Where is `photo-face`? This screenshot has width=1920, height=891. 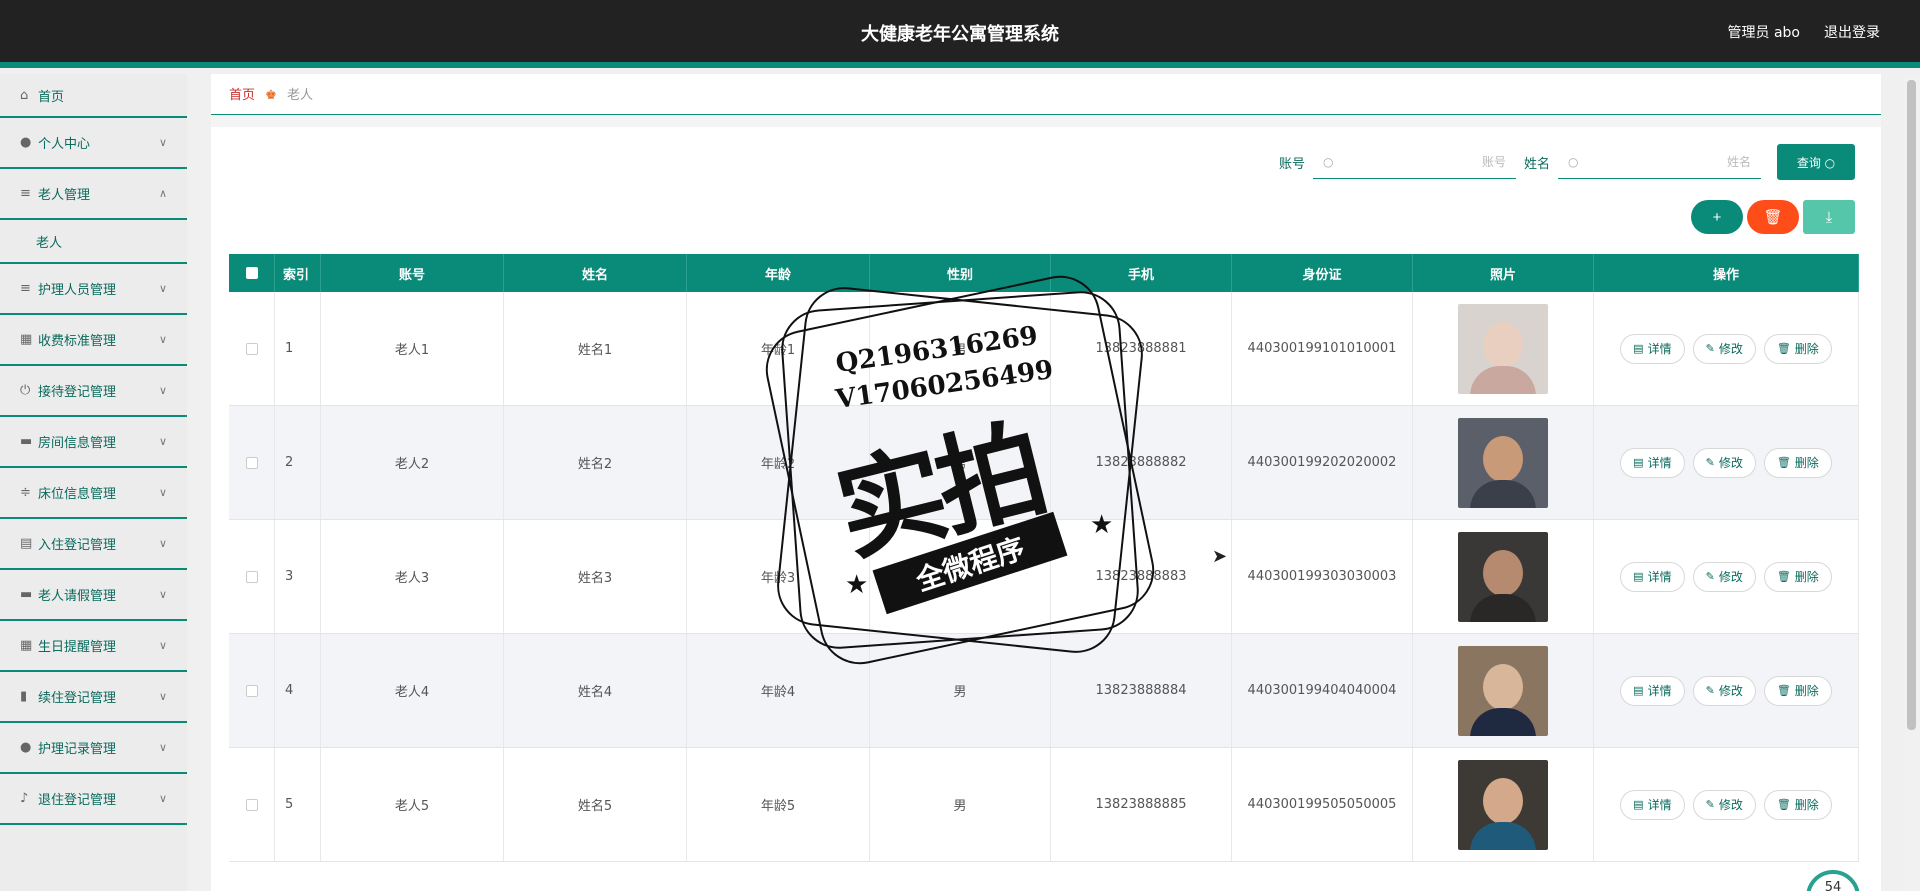
photo-face is located at coordinates (1503, 344).